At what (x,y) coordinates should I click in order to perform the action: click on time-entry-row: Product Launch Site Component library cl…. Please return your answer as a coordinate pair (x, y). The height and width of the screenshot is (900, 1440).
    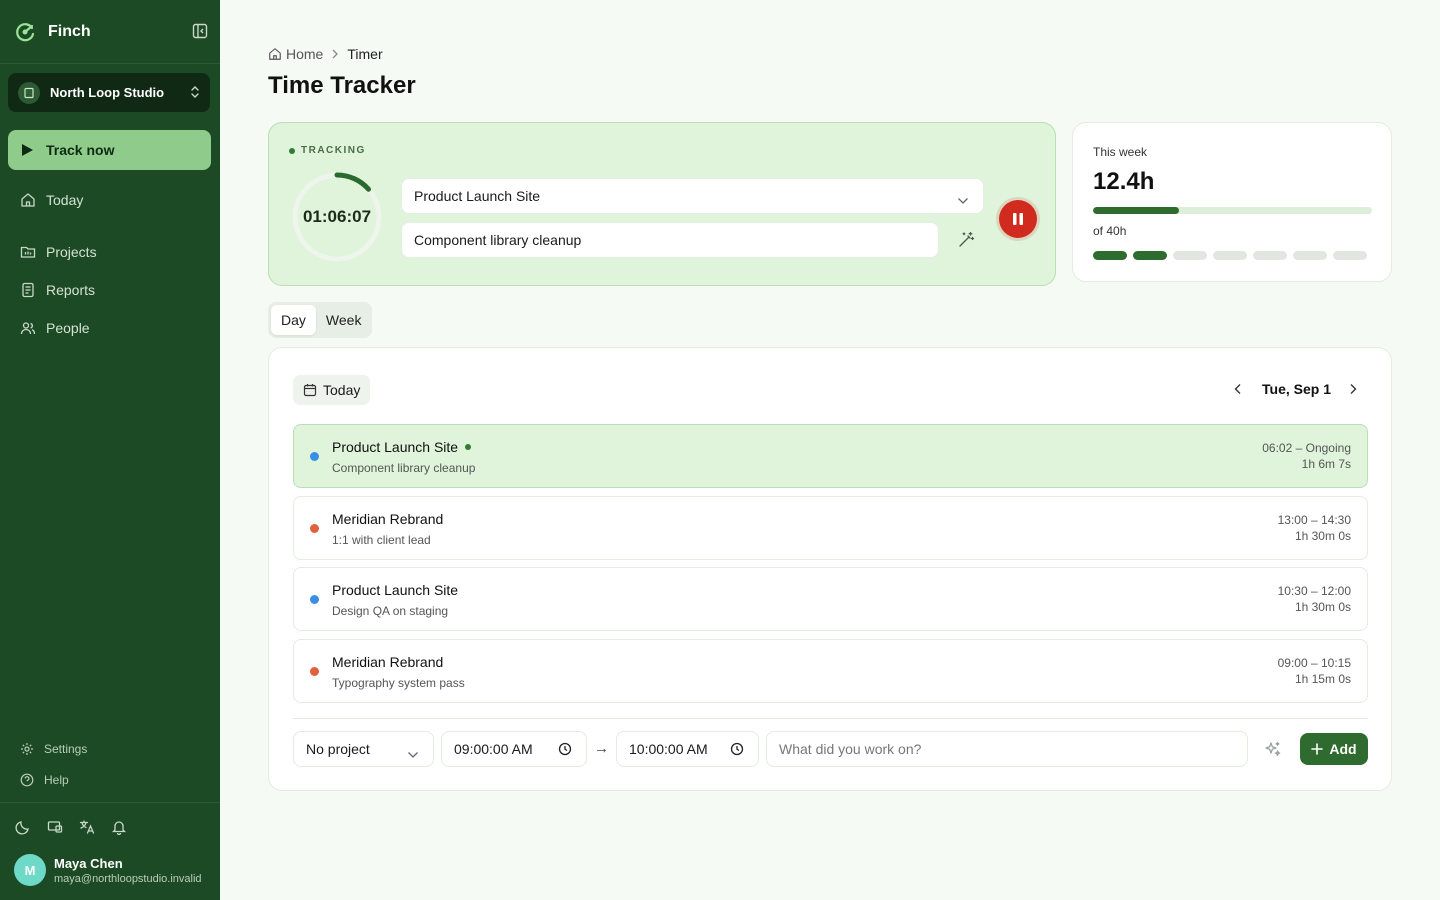
    Looking at the image, I should click on (830, 456).